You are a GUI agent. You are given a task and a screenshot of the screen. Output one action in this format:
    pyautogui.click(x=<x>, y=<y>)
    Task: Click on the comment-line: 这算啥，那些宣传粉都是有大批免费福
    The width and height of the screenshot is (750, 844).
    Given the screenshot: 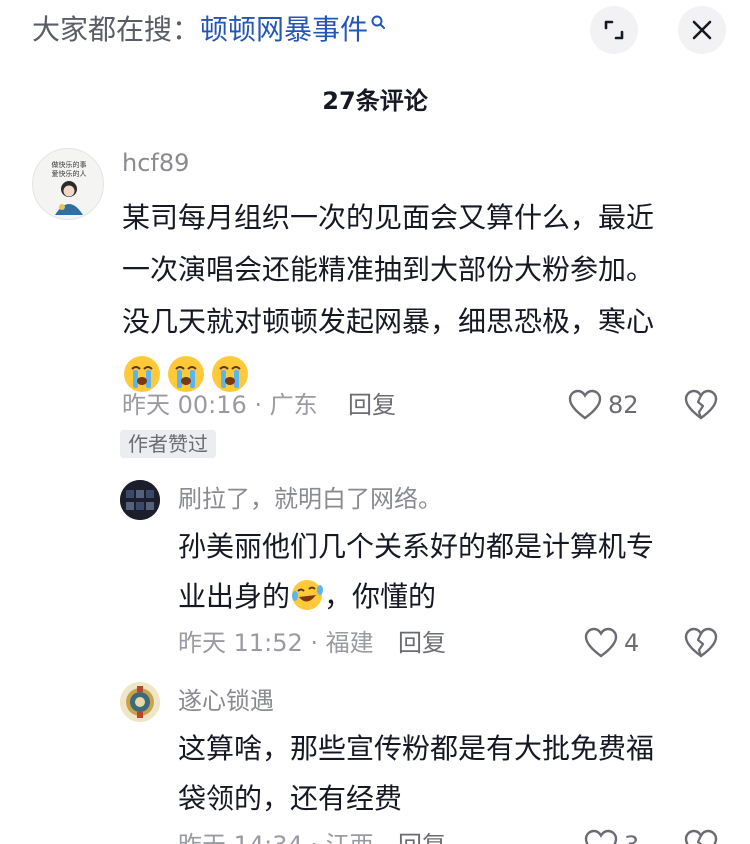 What is the action you would take?
    pyautogui.click(x=416, y=748)
    